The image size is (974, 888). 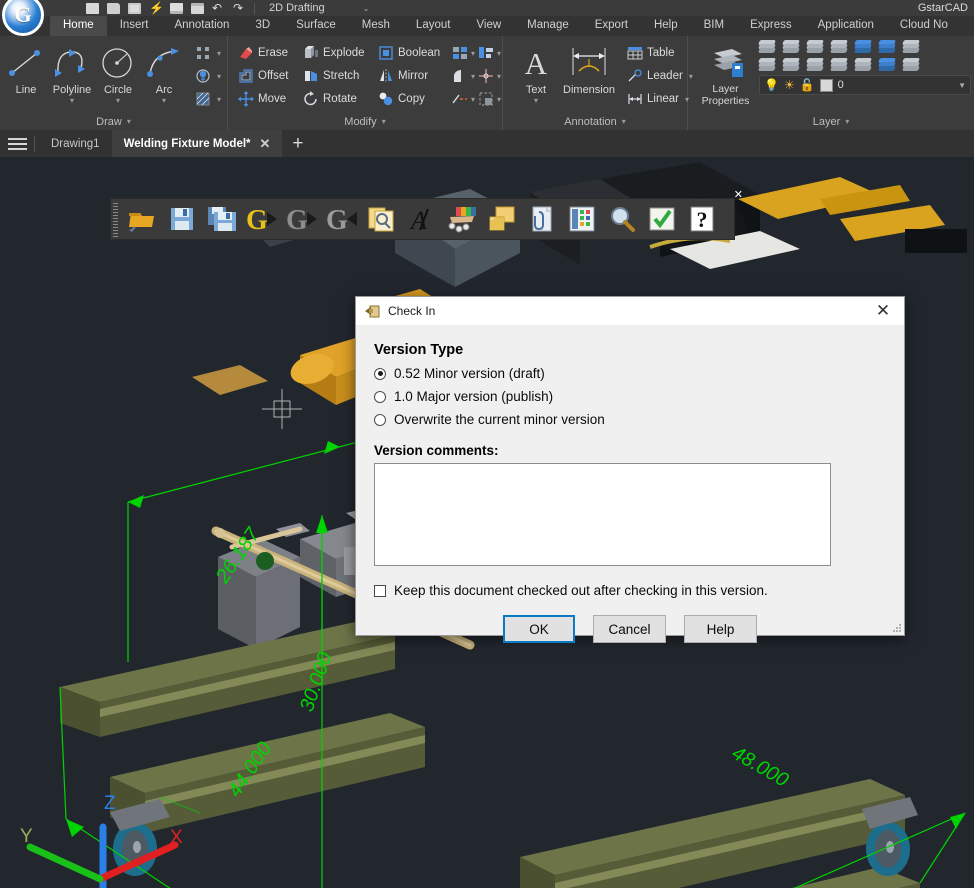 I want to click on ribbon-panel-annotation-title: Annotation ▾, so click(x=595, y=121).